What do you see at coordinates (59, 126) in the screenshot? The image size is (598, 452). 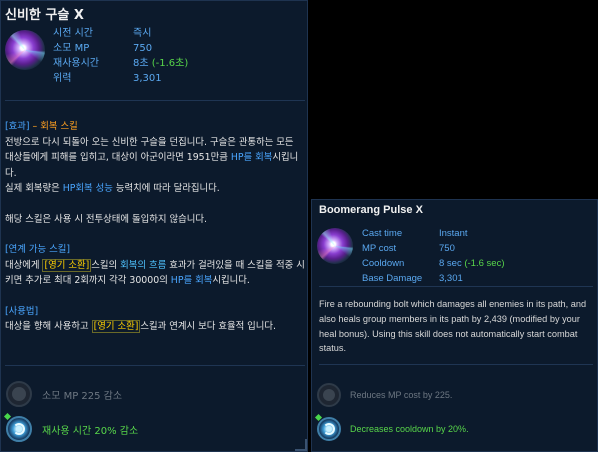 I see `effect-type: 회복 스킬` at bounding box center [59, 126].